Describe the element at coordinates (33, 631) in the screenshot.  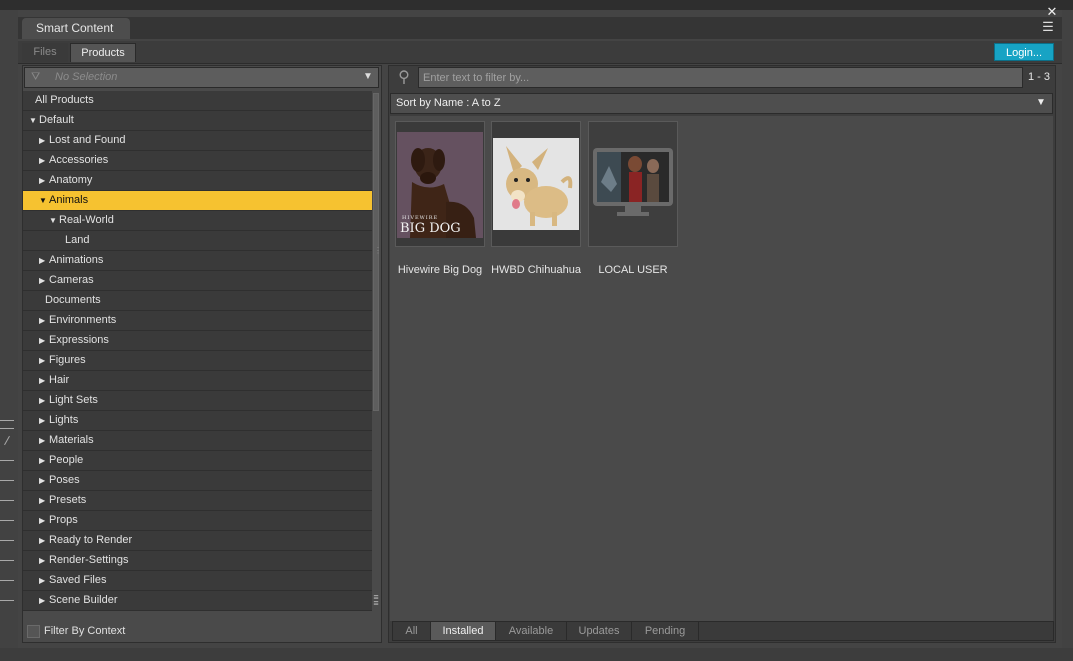
I see `filter-by-context-checkbox` at that location.